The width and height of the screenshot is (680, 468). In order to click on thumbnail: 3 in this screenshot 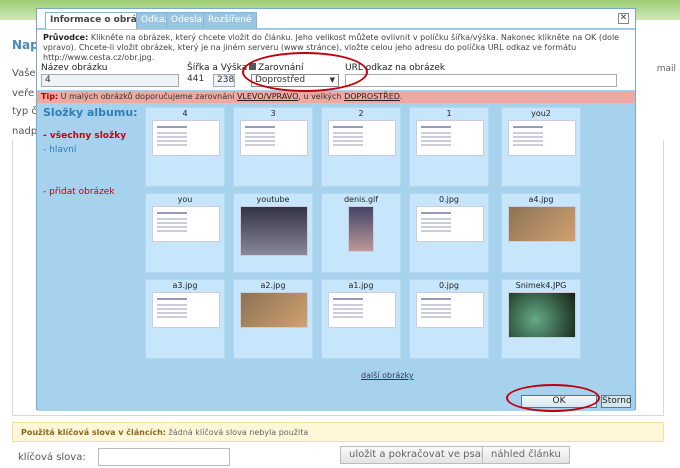, I will do `click(273, 147)`.